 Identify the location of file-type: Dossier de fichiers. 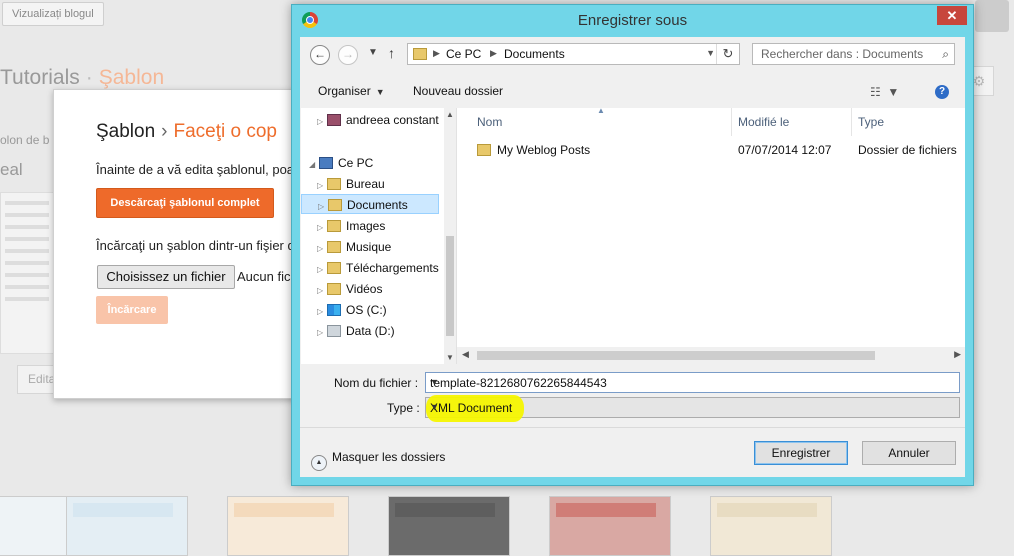
(907, 150).